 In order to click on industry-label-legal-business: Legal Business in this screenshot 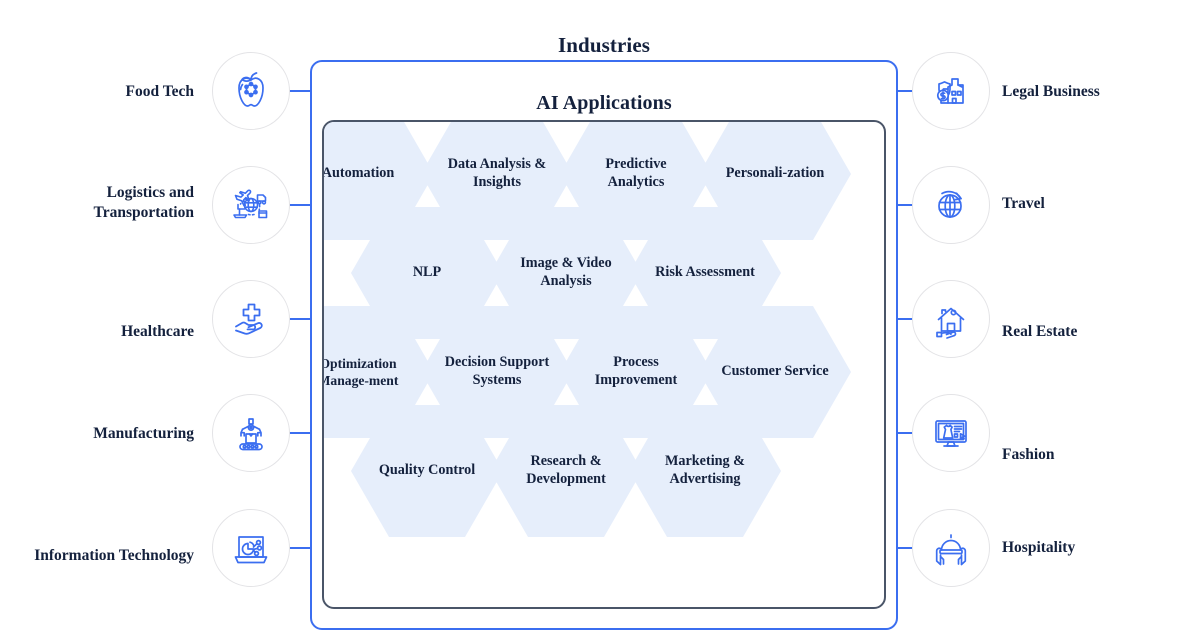, I will do `click(1051, 91)`.